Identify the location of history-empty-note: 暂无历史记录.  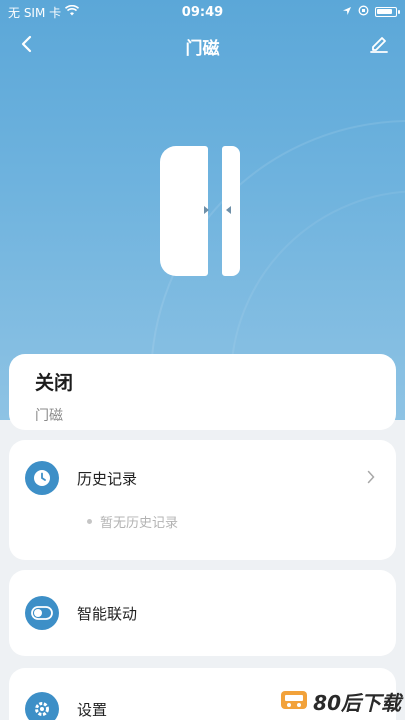
(132, 521).